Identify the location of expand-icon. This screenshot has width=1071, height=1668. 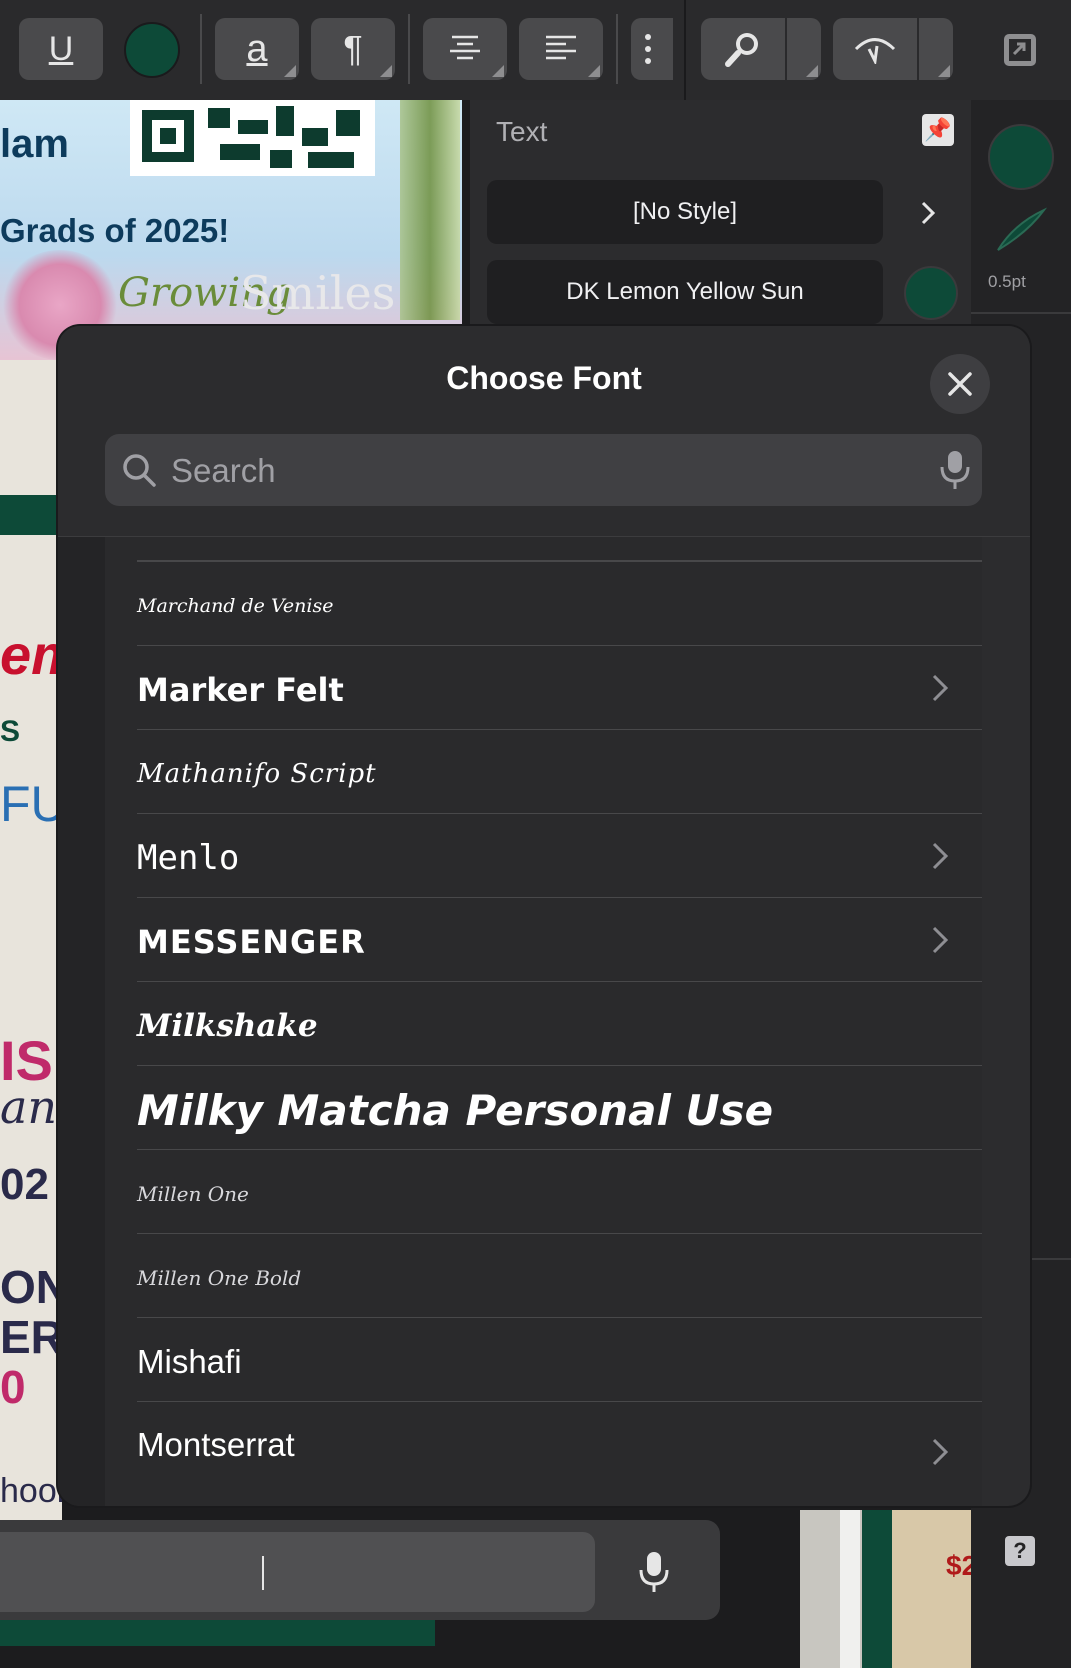
(1020, 50).